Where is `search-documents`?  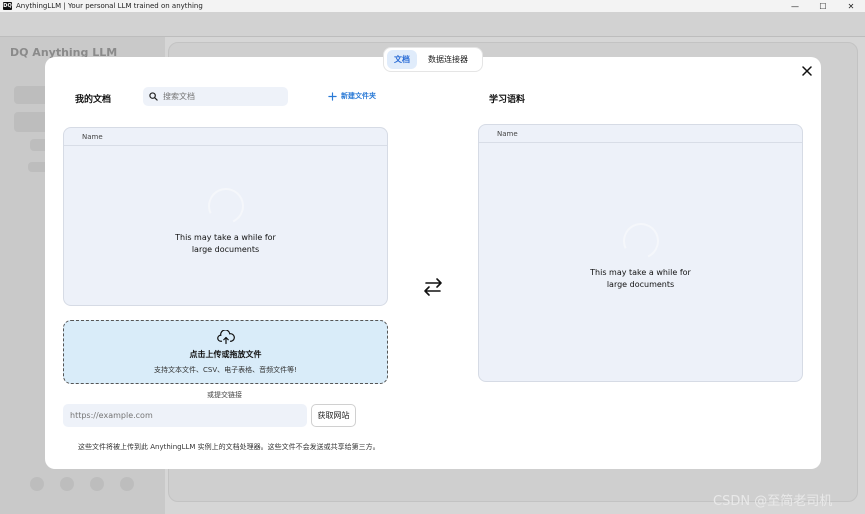 search-documents is located at coordinates (215, 96).